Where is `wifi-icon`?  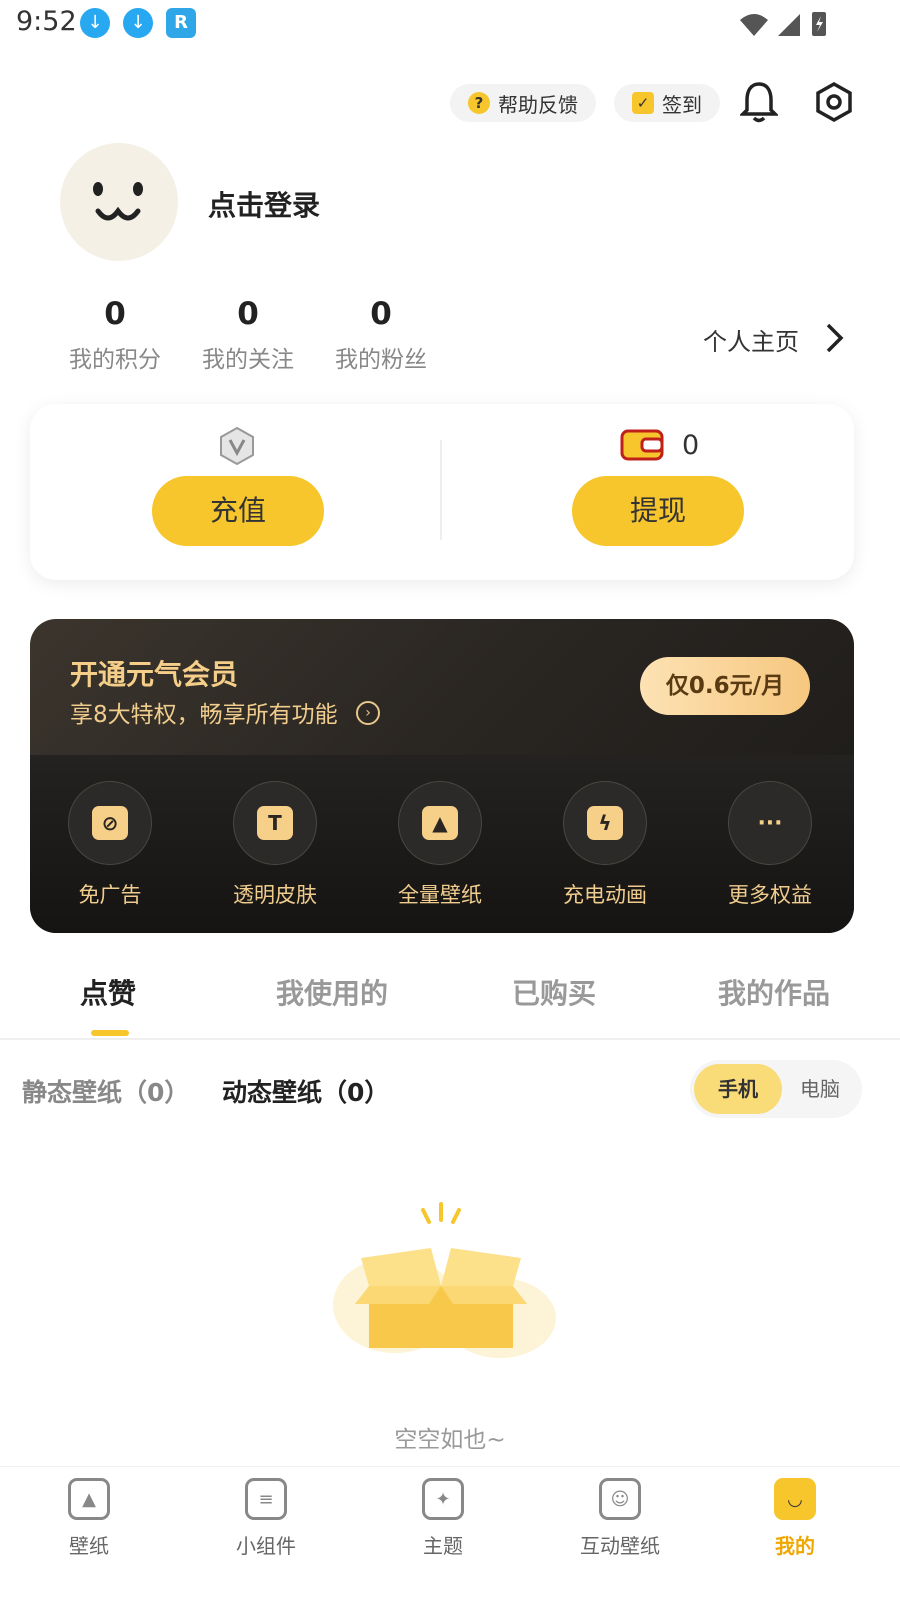
wifi-icon is located at coordinates (754, 25).